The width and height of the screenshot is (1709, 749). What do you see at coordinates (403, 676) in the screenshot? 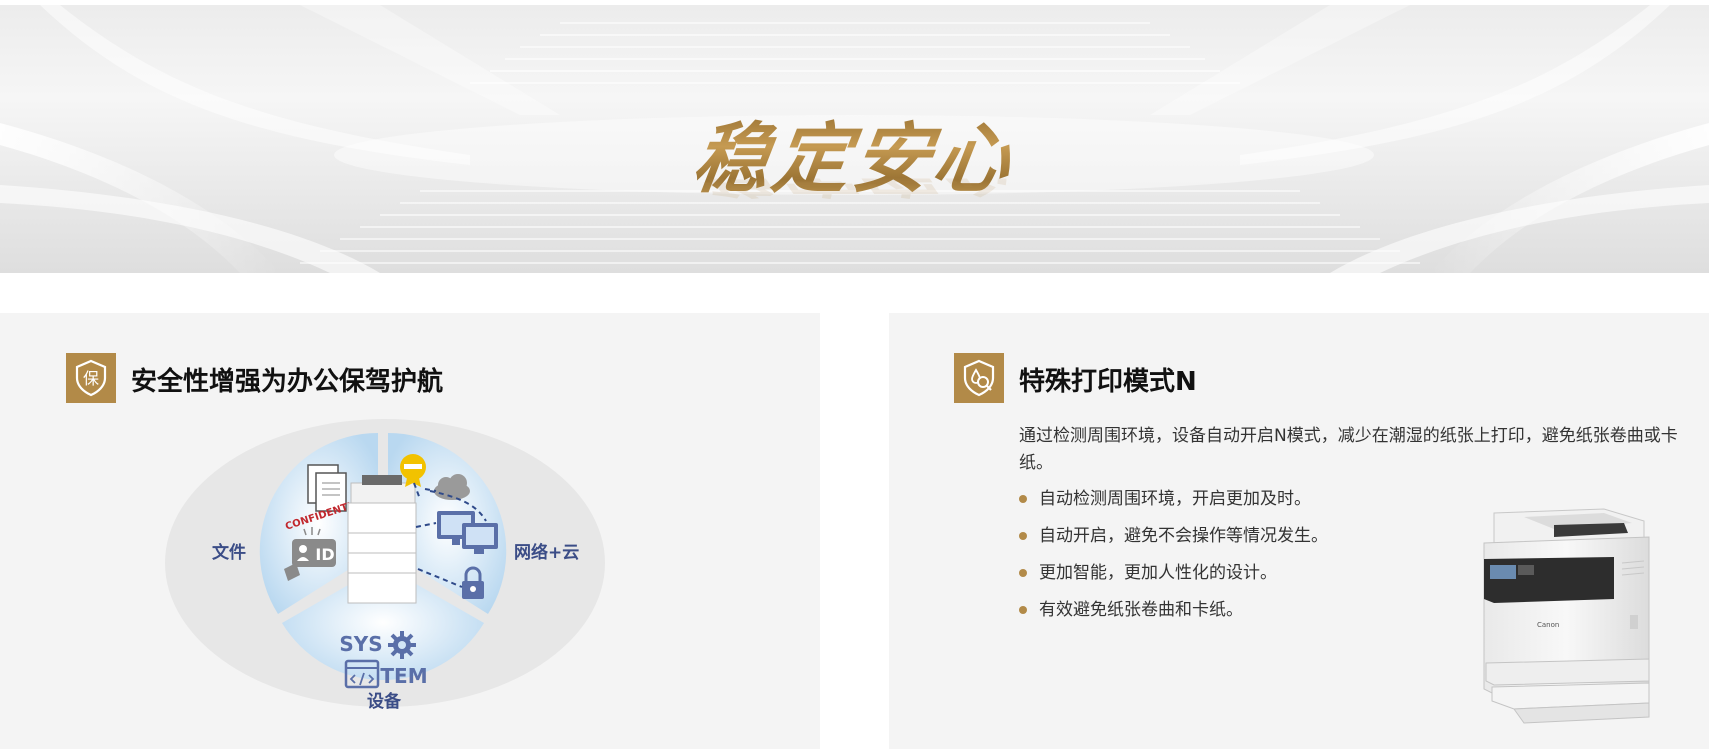
I see `tem-label: TEM` at bounding box center [403, 676].